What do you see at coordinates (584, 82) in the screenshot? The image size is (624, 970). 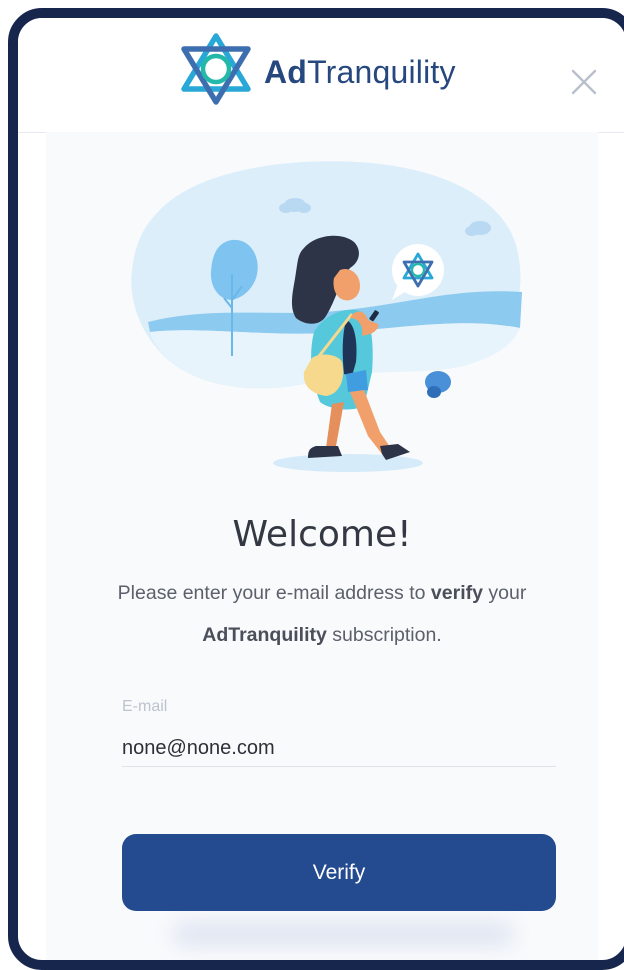 I see `close-icon` at bounding box center [584, 82].